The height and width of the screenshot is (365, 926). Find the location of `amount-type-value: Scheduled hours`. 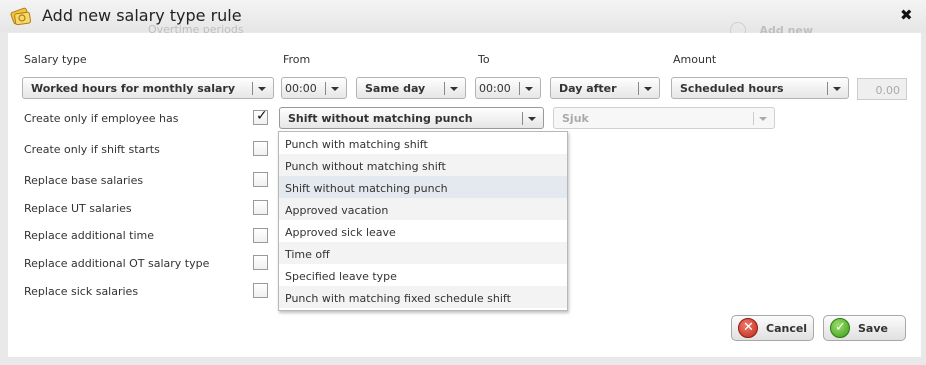

amount-type-value: Scheduled hours is located at coordinates (732, 88).